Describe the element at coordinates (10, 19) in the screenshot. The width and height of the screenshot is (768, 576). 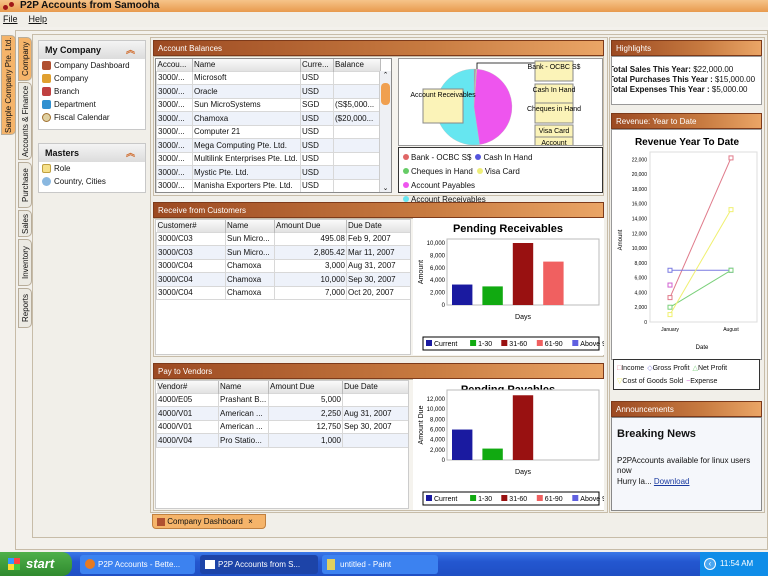
I see `menu-file: File` at that location.